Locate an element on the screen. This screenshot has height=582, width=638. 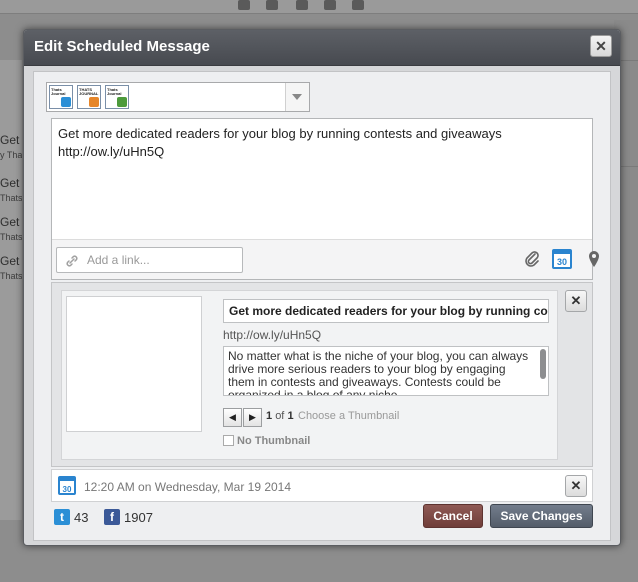
facebook-follower-count: 1907 is located at coordinates (138, 517).